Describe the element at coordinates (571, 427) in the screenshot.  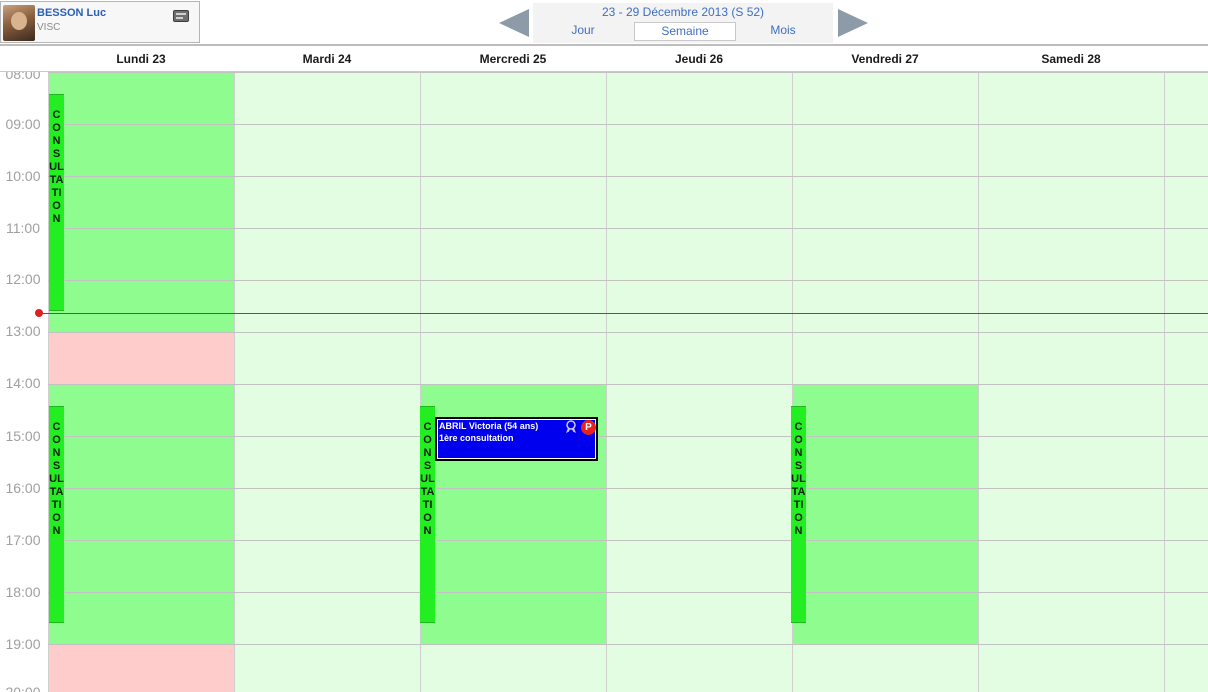
I see `ribbon-icon` at that location.